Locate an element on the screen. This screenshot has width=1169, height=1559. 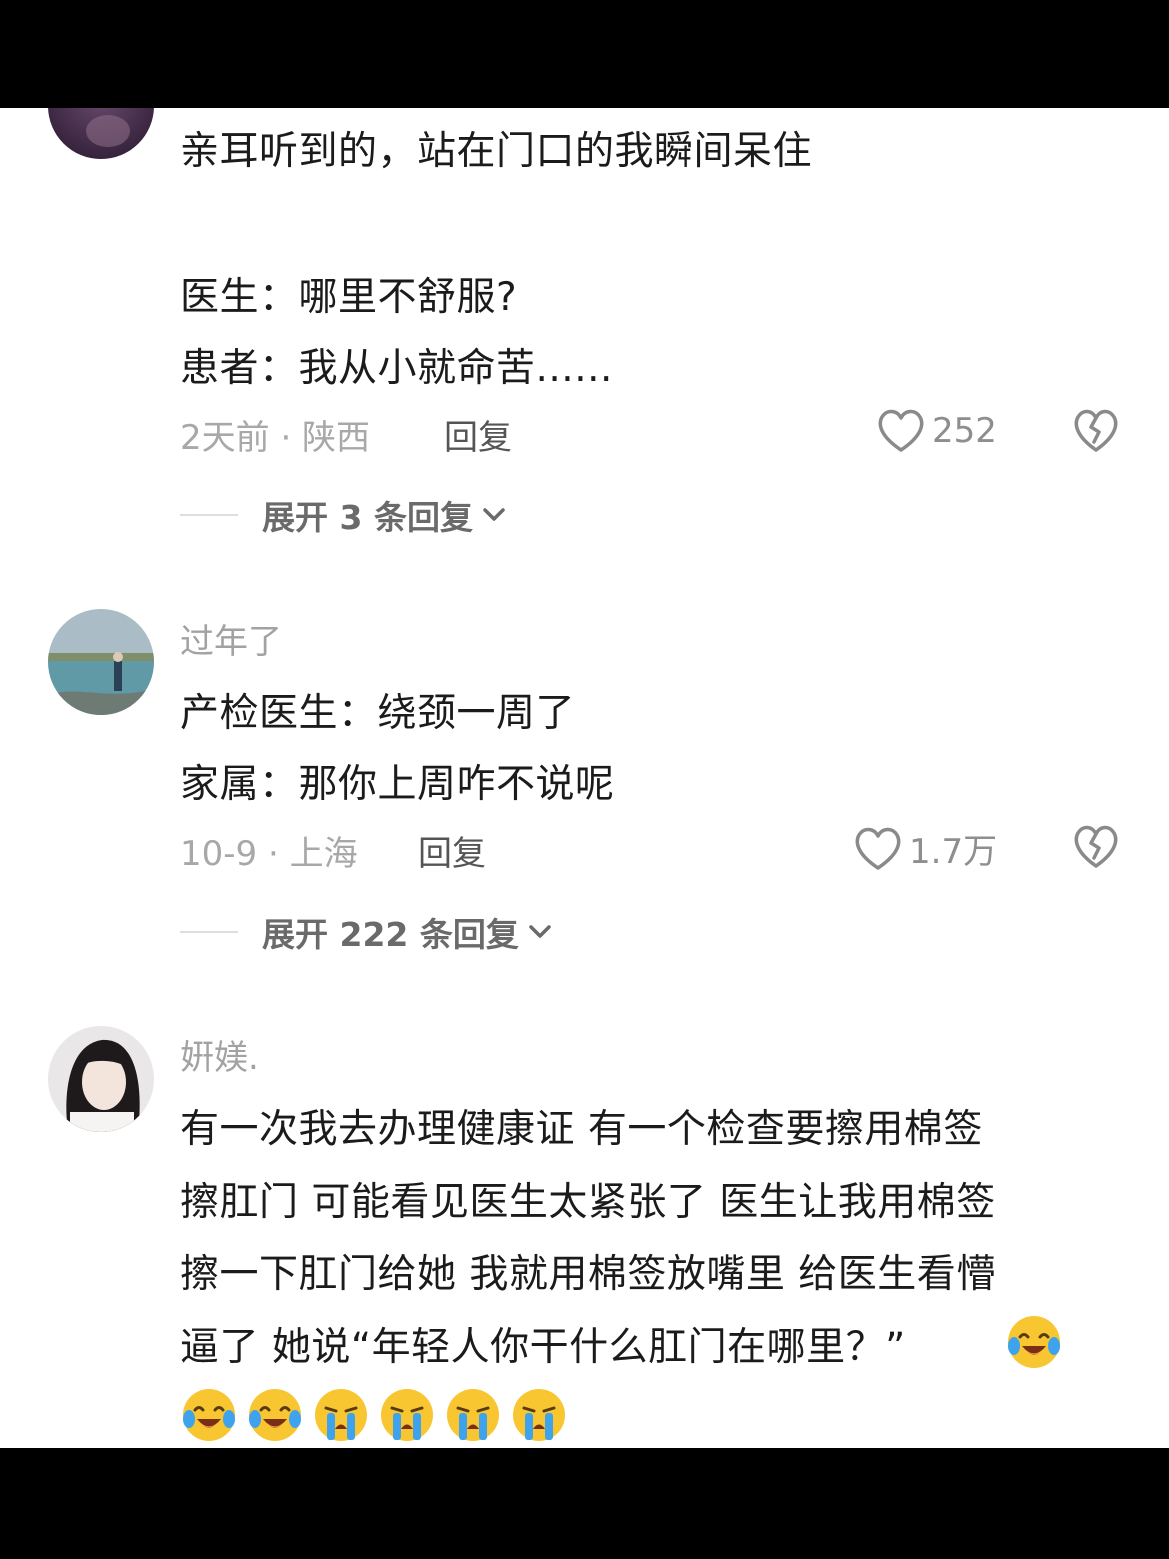
comment-meta: 10-9 · 上海 is located at coordinates (269, 854).